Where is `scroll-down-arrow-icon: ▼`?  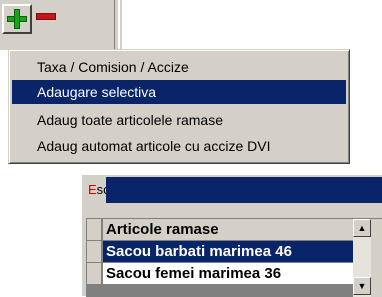
scroll-down-arrow-icon: ▼ is located at coordinates (362, 286).